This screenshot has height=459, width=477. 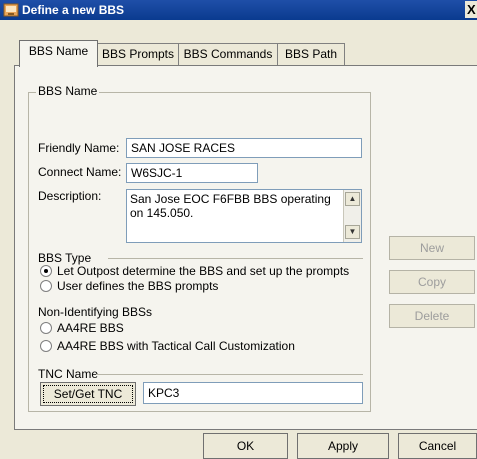 I want to click on radio-user-defines-label: User defines the BBS prompts, so click(x=137, y=286).